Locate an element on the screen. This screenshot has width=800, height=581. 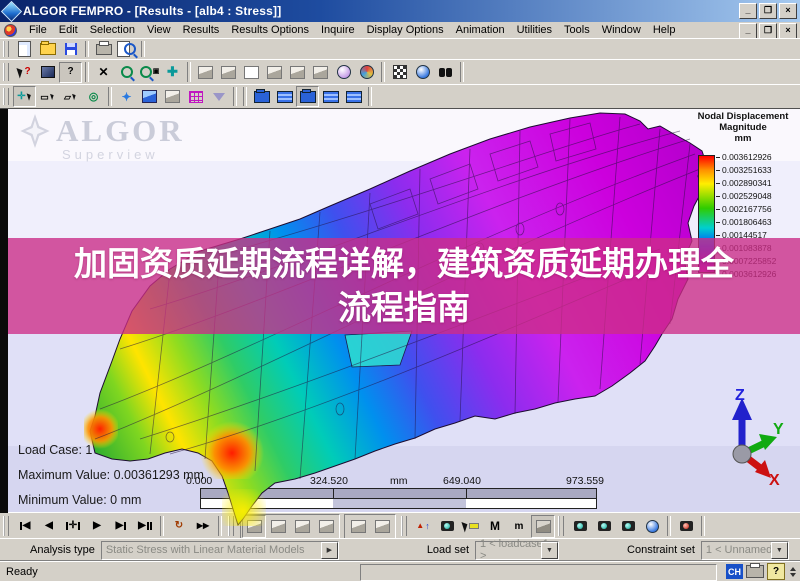
record-avi-icon is located at coordinates (686, 526).